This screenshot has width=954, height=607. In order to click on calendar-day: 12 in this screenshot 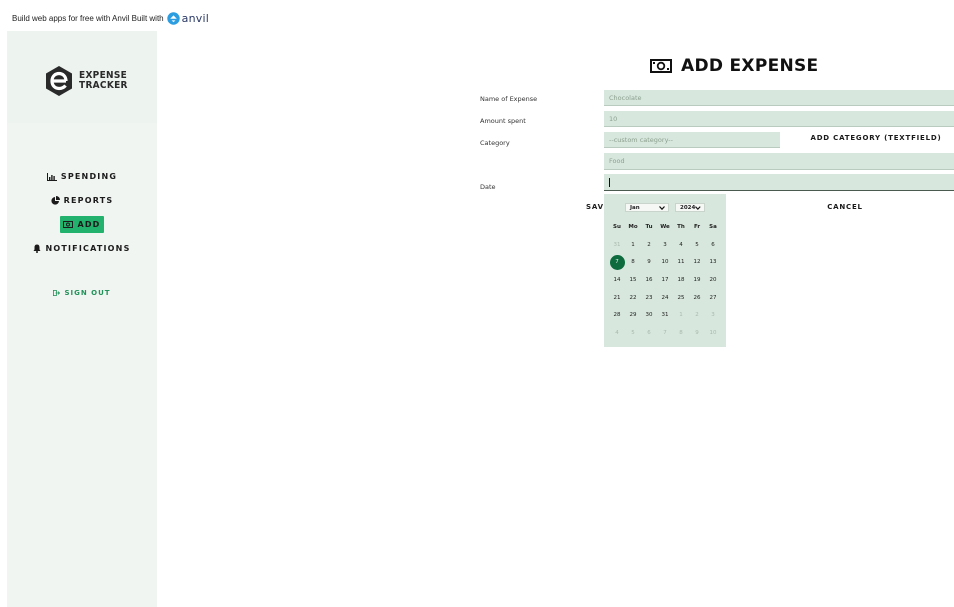, I will do `click(697, 262)`.